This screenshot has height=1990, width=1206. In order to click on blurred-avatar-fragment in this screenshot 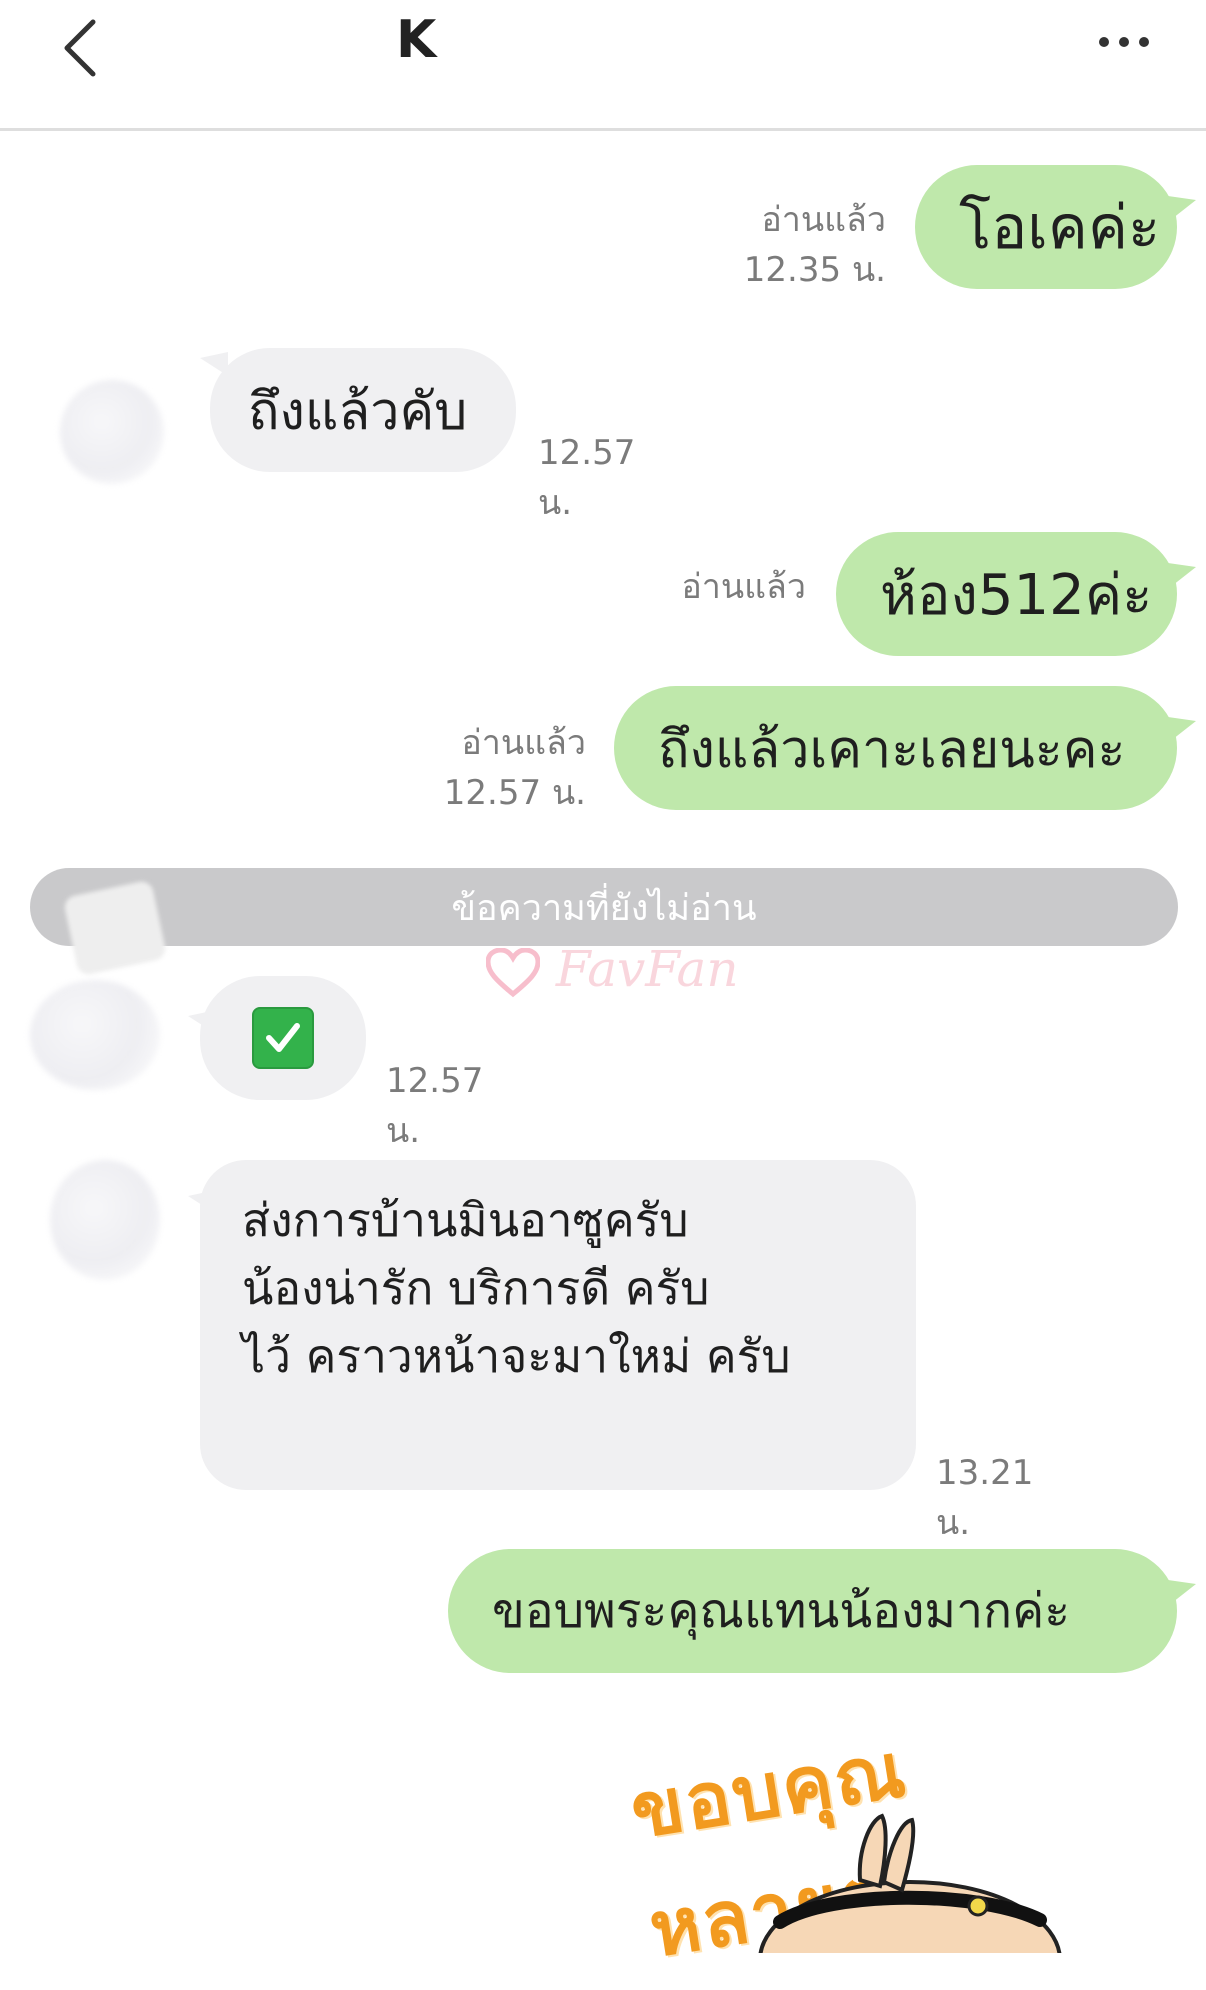, I will do `click(115, 928)`.